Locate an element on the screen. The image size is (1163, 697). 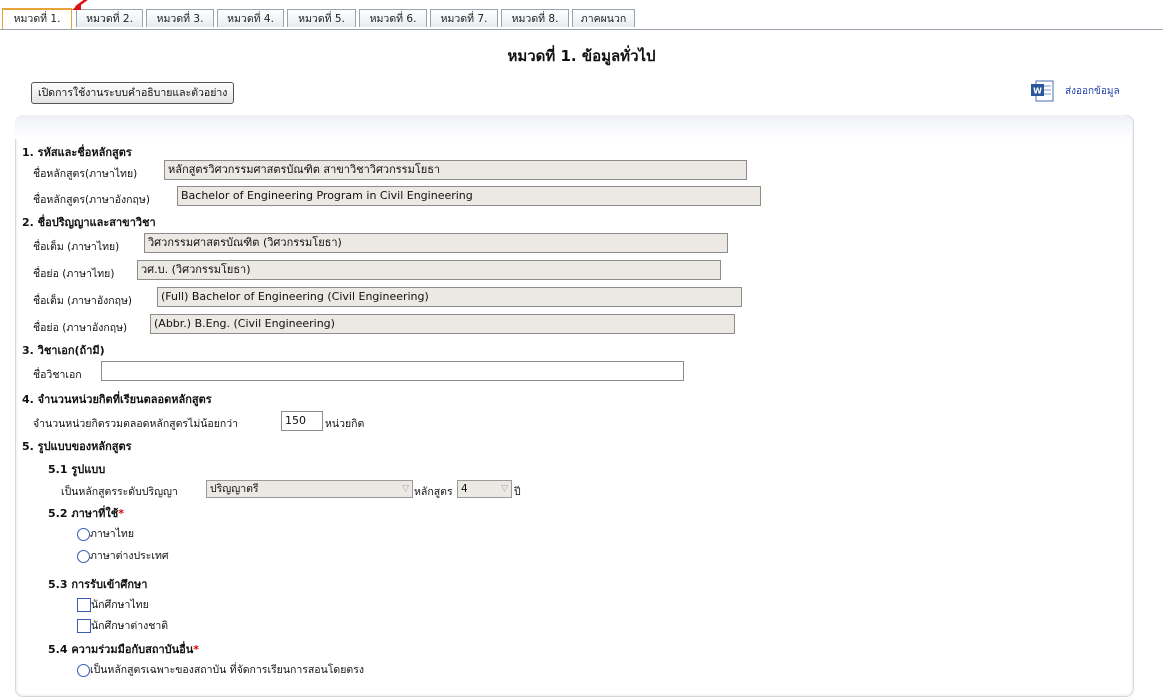
admission-option-thai: นักศึกษาไทย is located at coordinates (113, 604).